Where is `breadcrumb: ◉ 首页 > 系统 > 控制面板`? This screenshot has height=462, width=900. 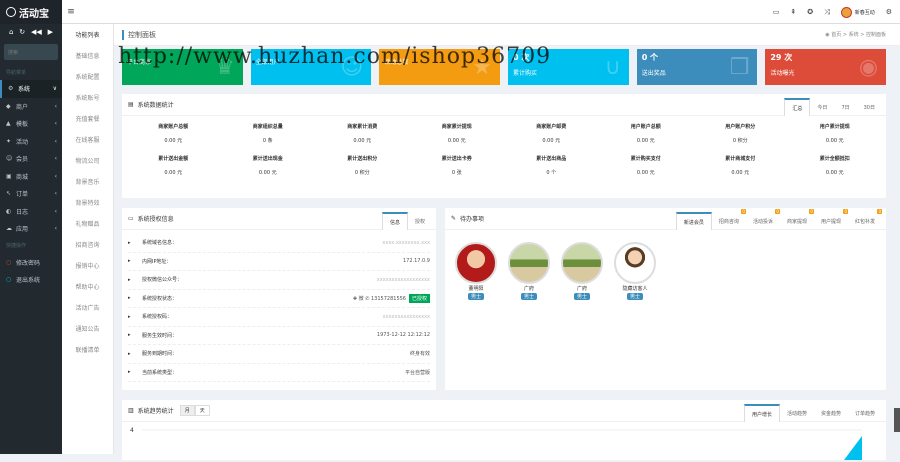
breadcrumb: ◉ 首页 > 系统 > 控制面板 is located at coordinates (855, 34).